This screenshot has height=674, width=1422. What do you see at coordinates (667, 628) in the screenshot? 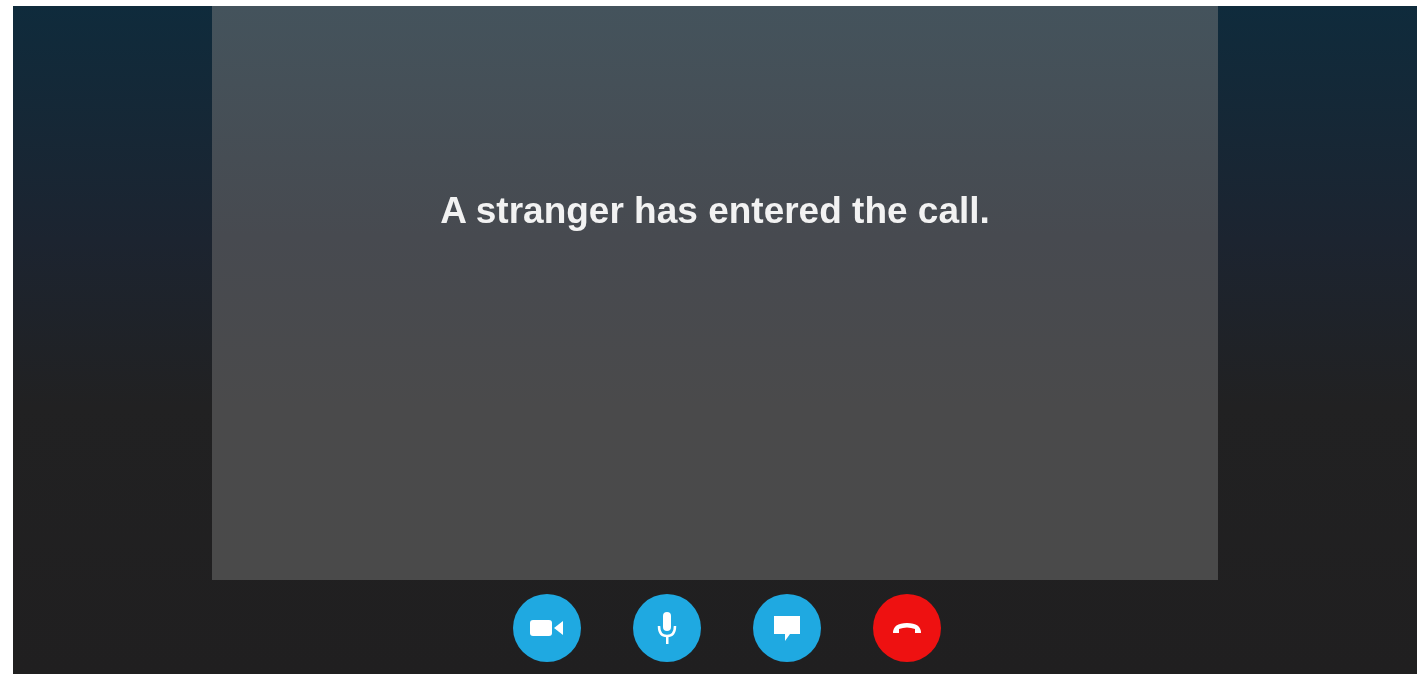
I see `microphone-icon` at bounding box center [667, 628].